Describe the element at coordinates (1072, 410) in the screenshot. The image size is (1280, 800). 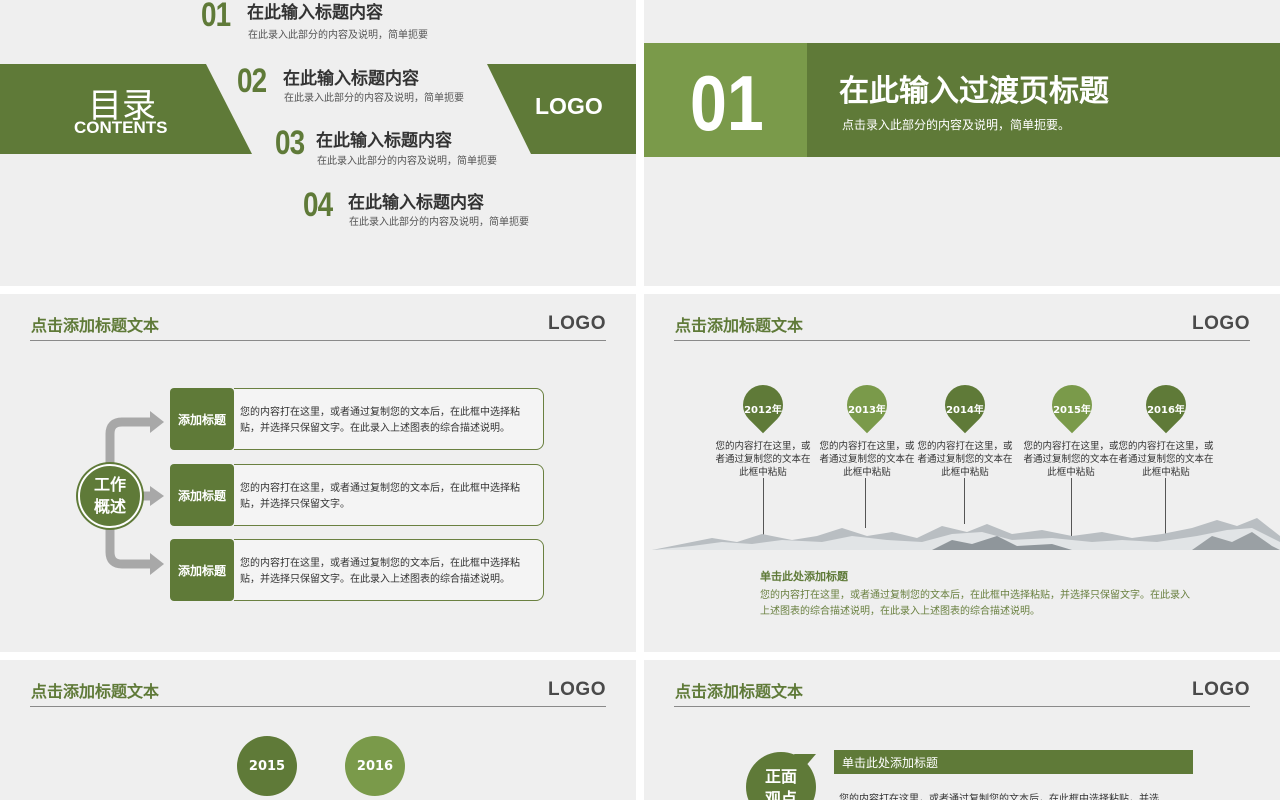
I see `timeline-year: 2015年` at that location.